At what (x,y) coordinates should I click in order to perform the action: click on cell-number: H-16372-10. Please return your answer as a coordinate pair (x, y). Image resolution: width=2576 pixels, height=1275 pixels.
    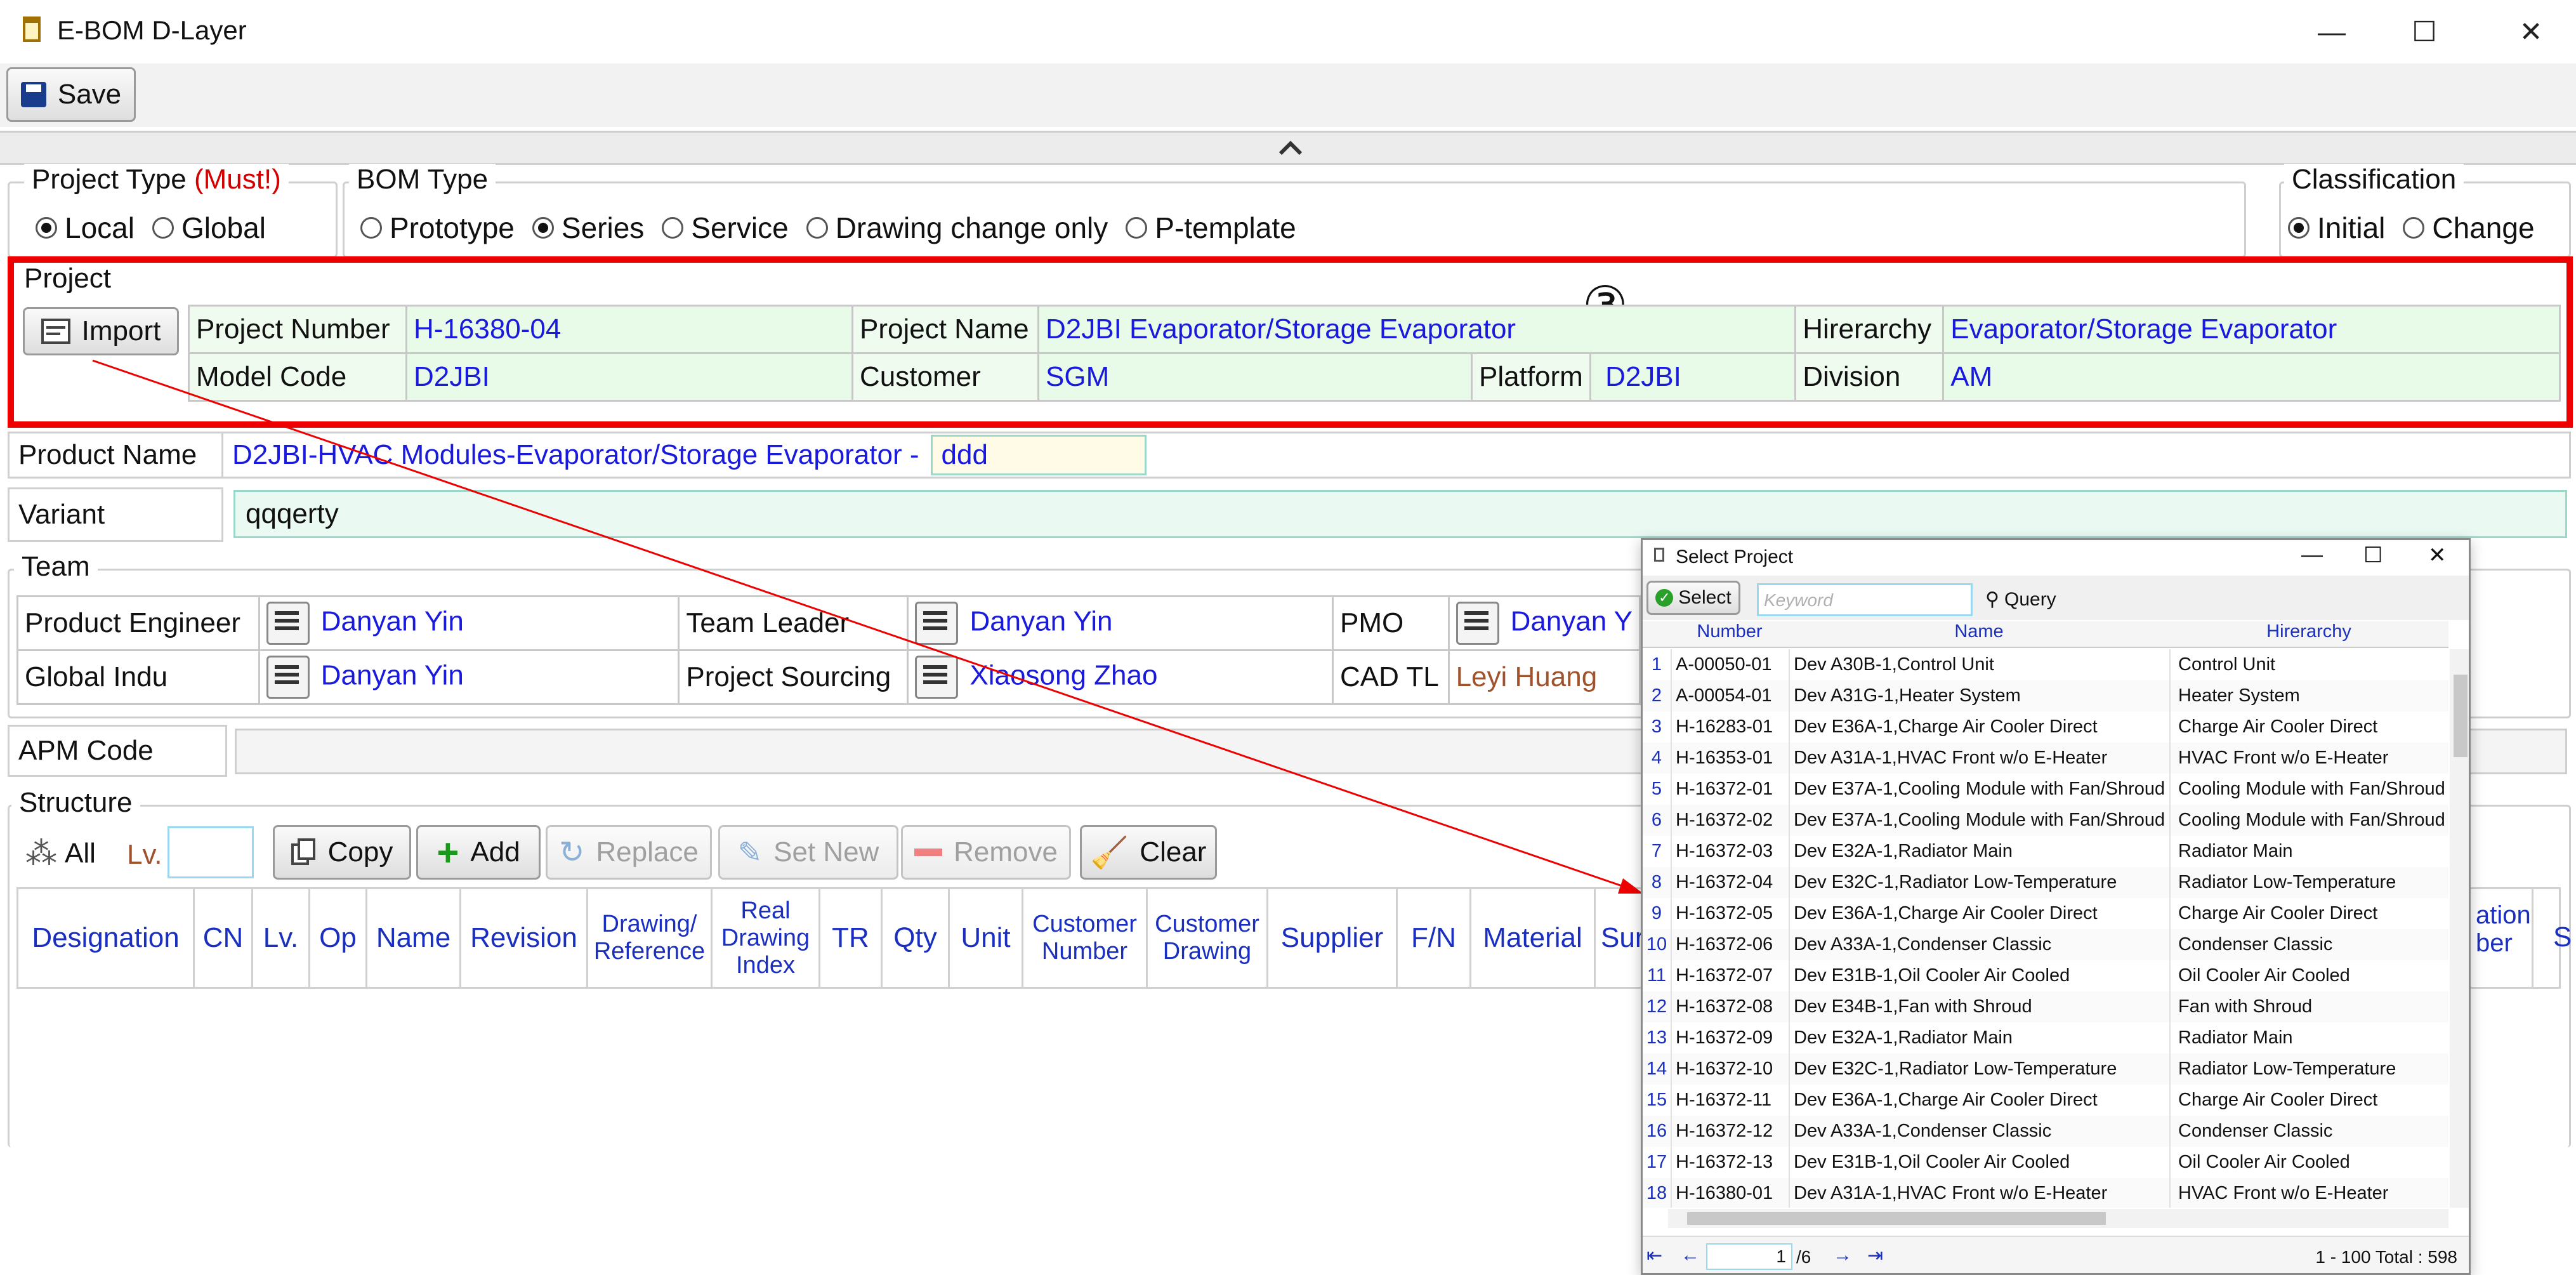
    Looking at the image, I should click on (1730, 1069).